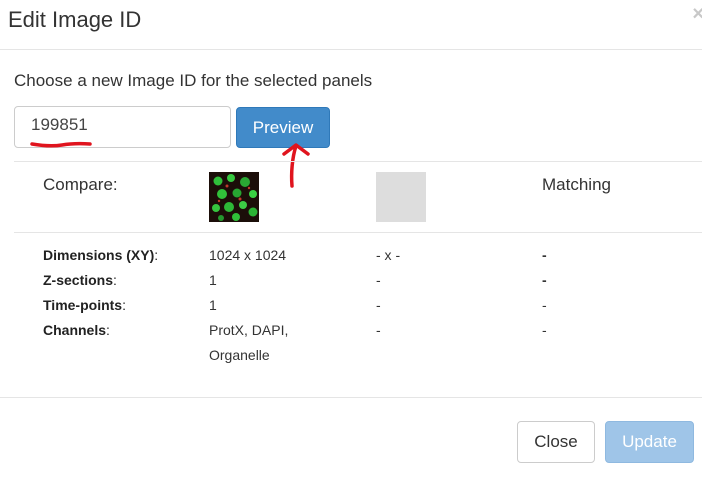 This screenshot has width=702, height=477. I want to click on current-dimensions: 1024 x 1024, so click(248, 255).